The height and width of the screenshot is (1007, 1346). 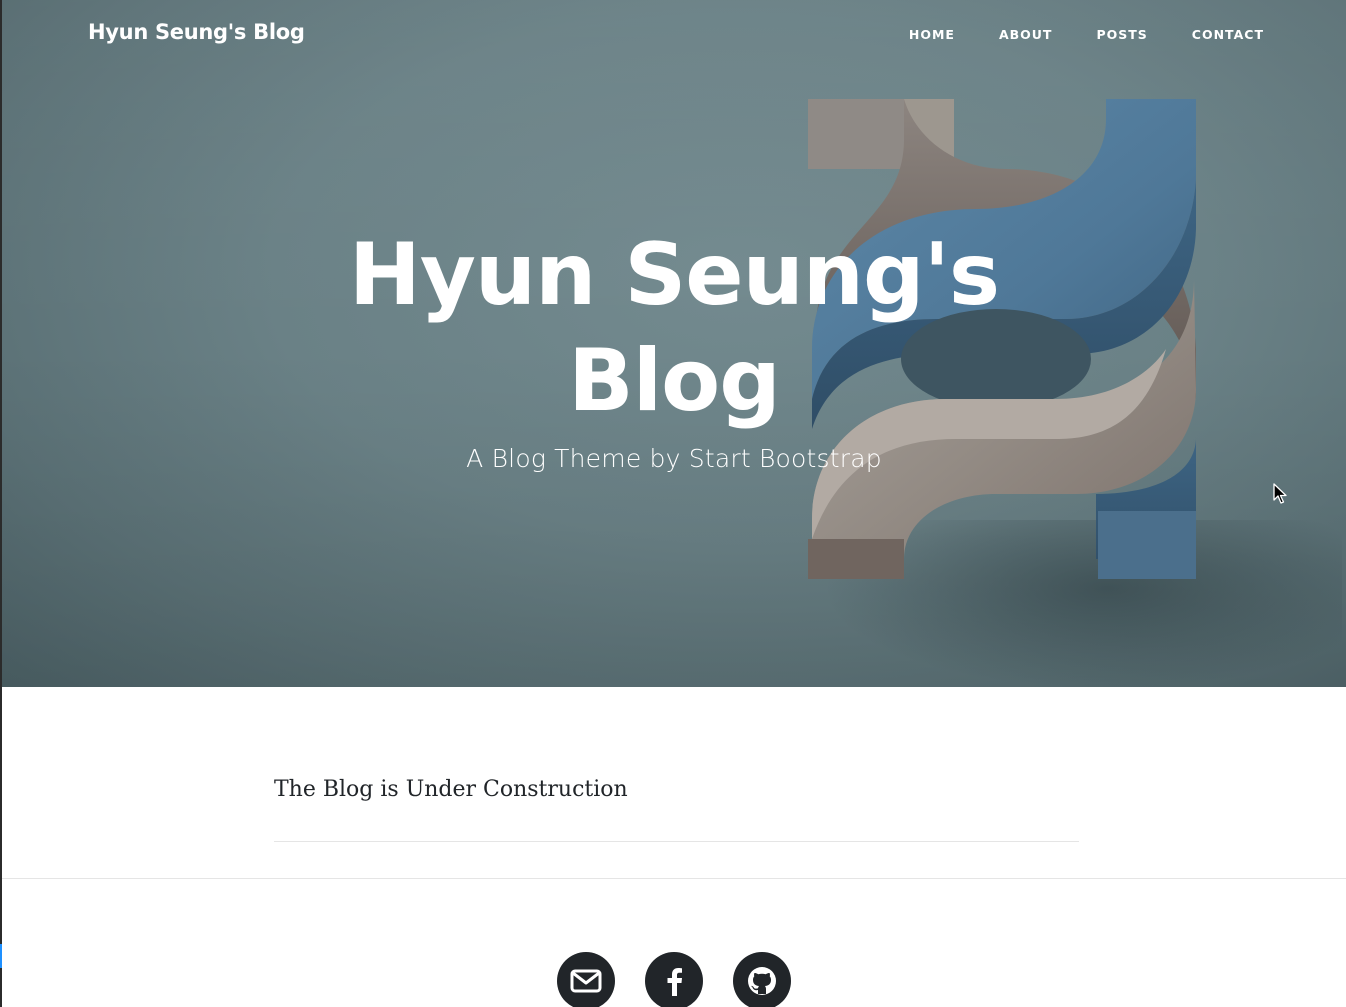 What do you see at coordinates (196, 32) in the screenshot?
I see `navbar-brand-link: Hyun Seung's Blog` at bounding box center [196, 32].